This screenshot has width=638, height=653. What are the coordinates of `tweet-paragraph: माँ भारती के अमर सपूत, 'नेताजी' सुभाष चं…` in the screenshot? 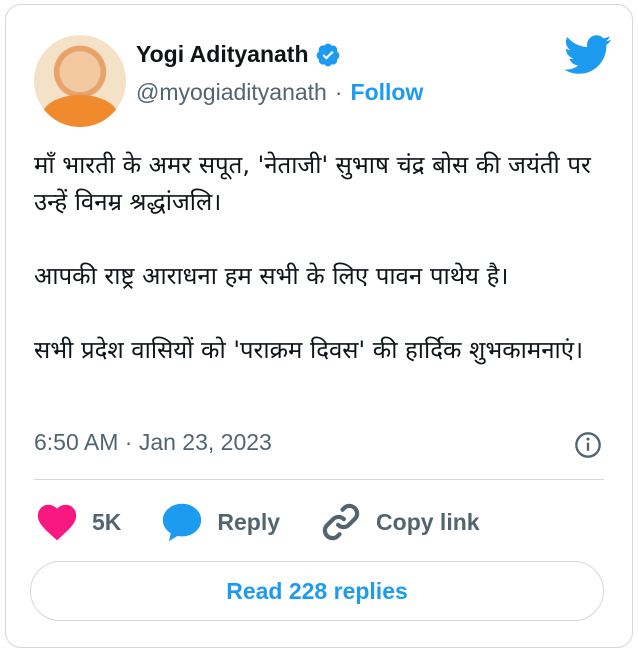 It's located at (312, 183).